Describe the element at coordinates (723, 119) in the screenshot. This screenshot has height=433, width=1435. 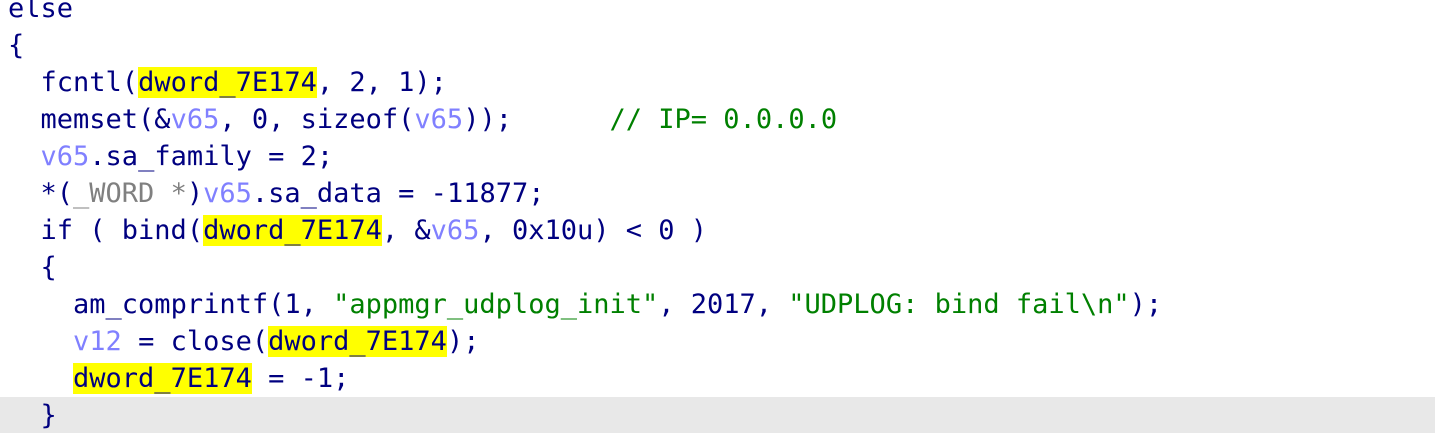
I see `comment: // IP= 0.0.0.0` at that location.